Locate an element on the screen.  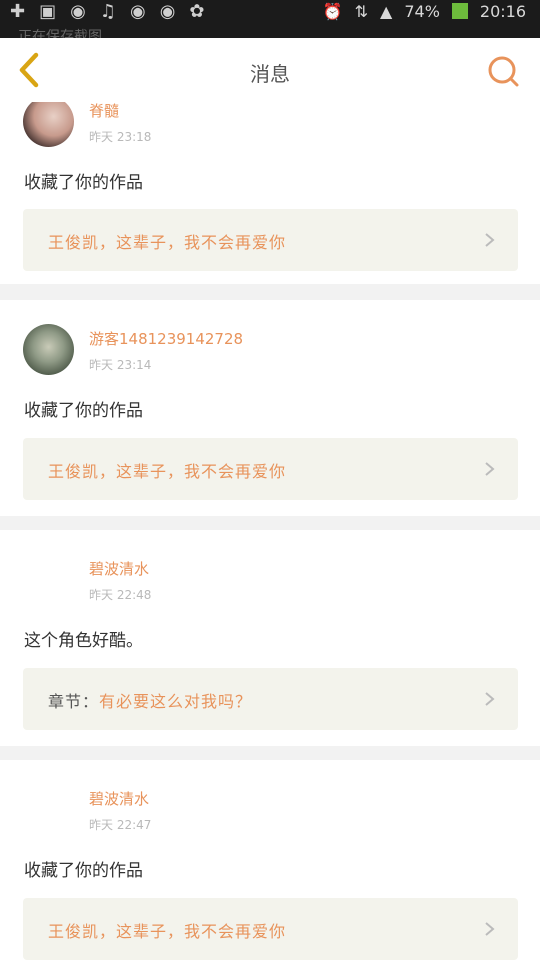
timestamp: 昨天 23:18 is located at coordinates (120, 137).